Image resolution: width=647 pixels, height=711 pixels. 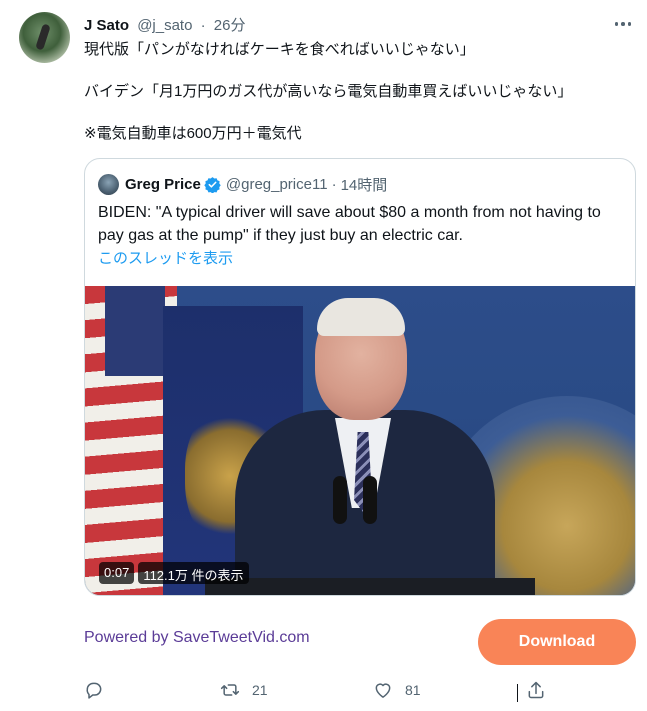 I want to click on video-stats: 0:07 112.1万 件の表示, so click(x=174, y=573).